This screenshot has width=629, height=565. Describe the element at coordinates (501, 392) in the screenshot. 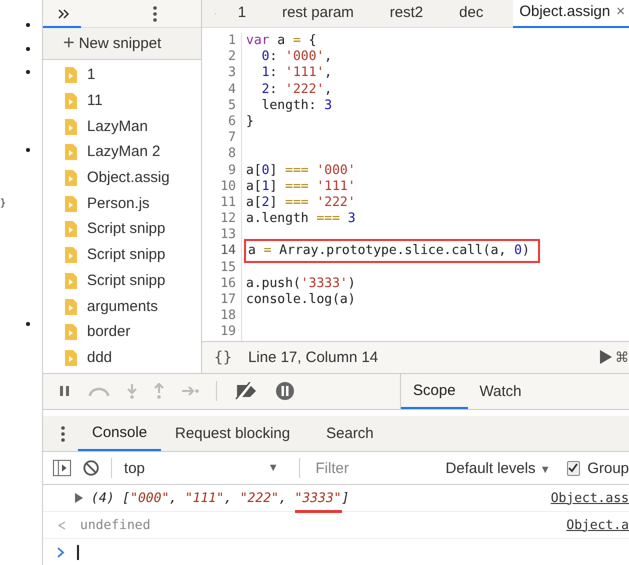

I see `pane-tab: Watch` at that location.